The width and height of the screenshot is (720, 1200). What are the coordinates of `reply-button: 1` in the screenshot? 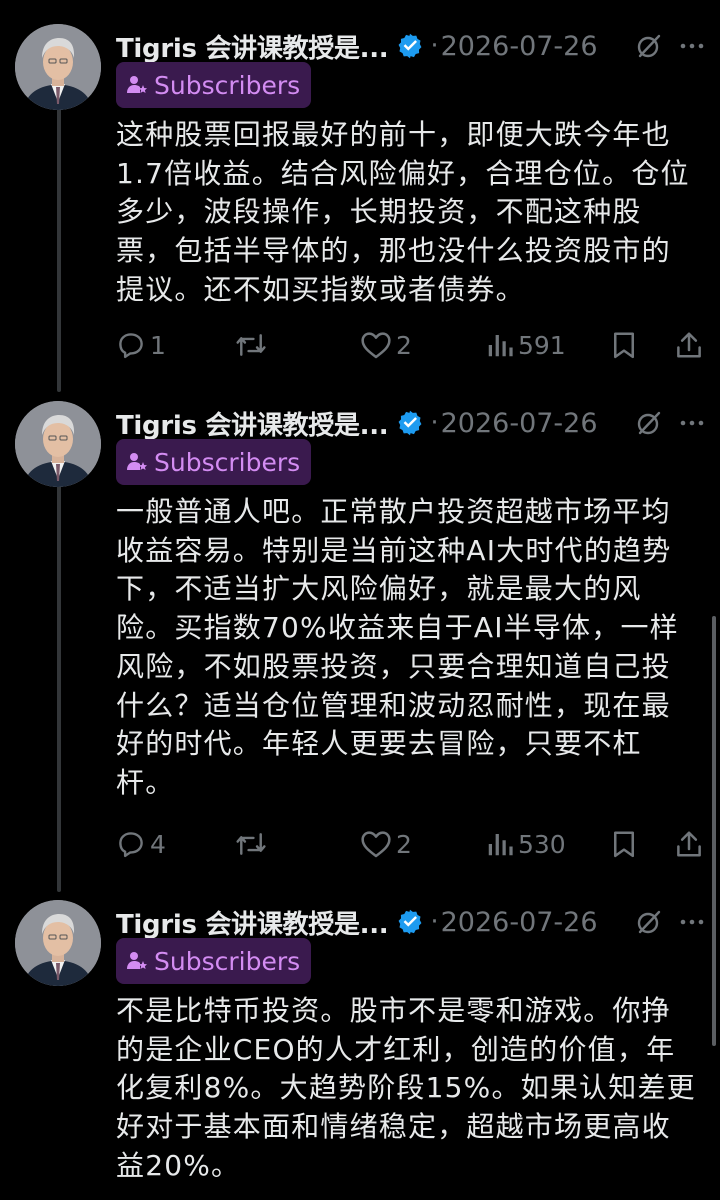 It's located at (141, 345).